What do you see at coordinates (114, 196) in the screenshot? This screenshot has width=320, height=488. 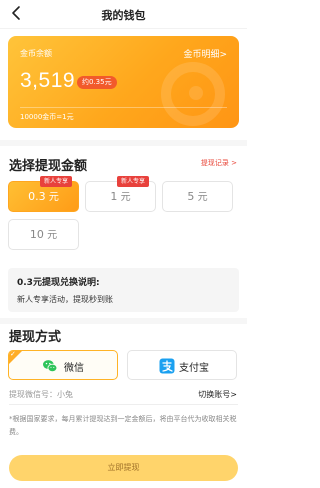 I see `amount-value: 1` at bounding box center [114, 196].